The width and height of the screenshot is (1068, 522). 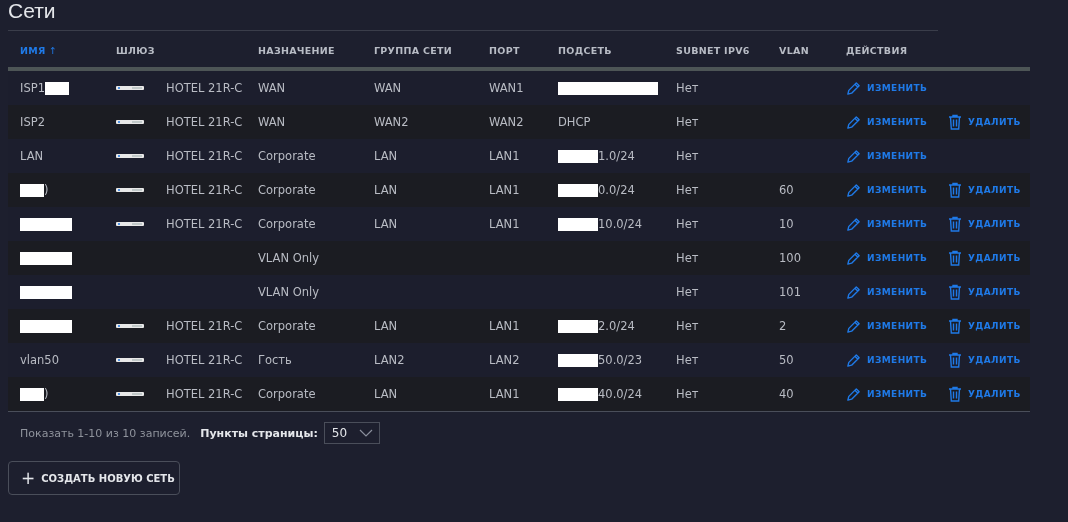 What do you see at coordinates (616, 190) in the screenshot?
I see `cell-text: 0.0/24` at bounding box center [616, 190].